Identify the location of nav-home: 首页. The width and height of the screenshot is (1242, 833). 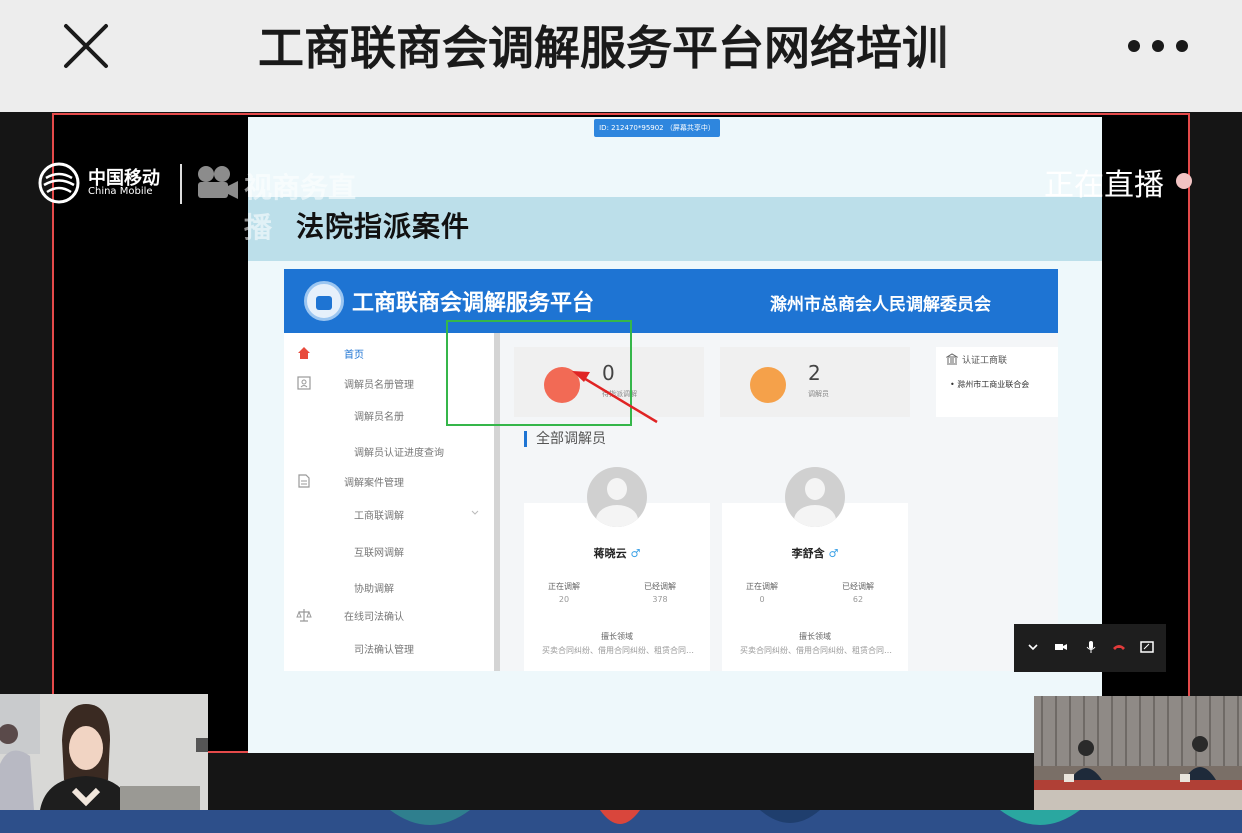
(354, 353).